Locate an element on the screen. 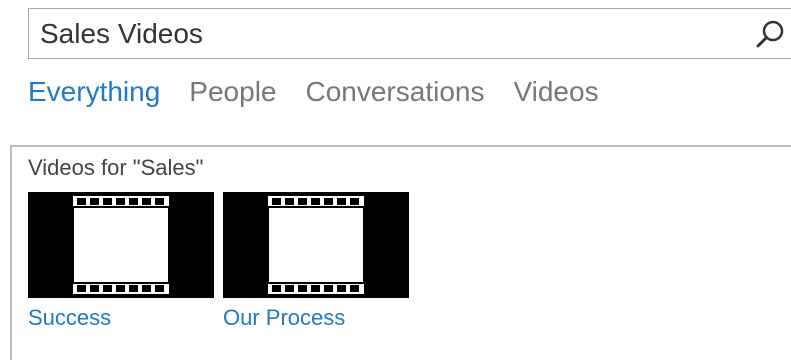 Image resolution: width=791 pixels, height=360 pixels. tab-people: People is located at coordinates (232, 92).